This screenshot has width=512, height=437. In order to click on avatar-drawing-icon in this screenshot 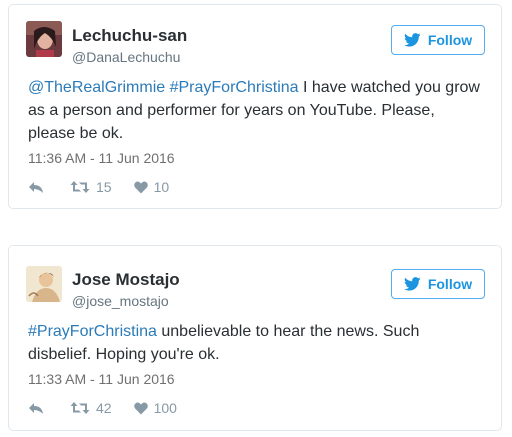, I will do `click(44, 284)`.